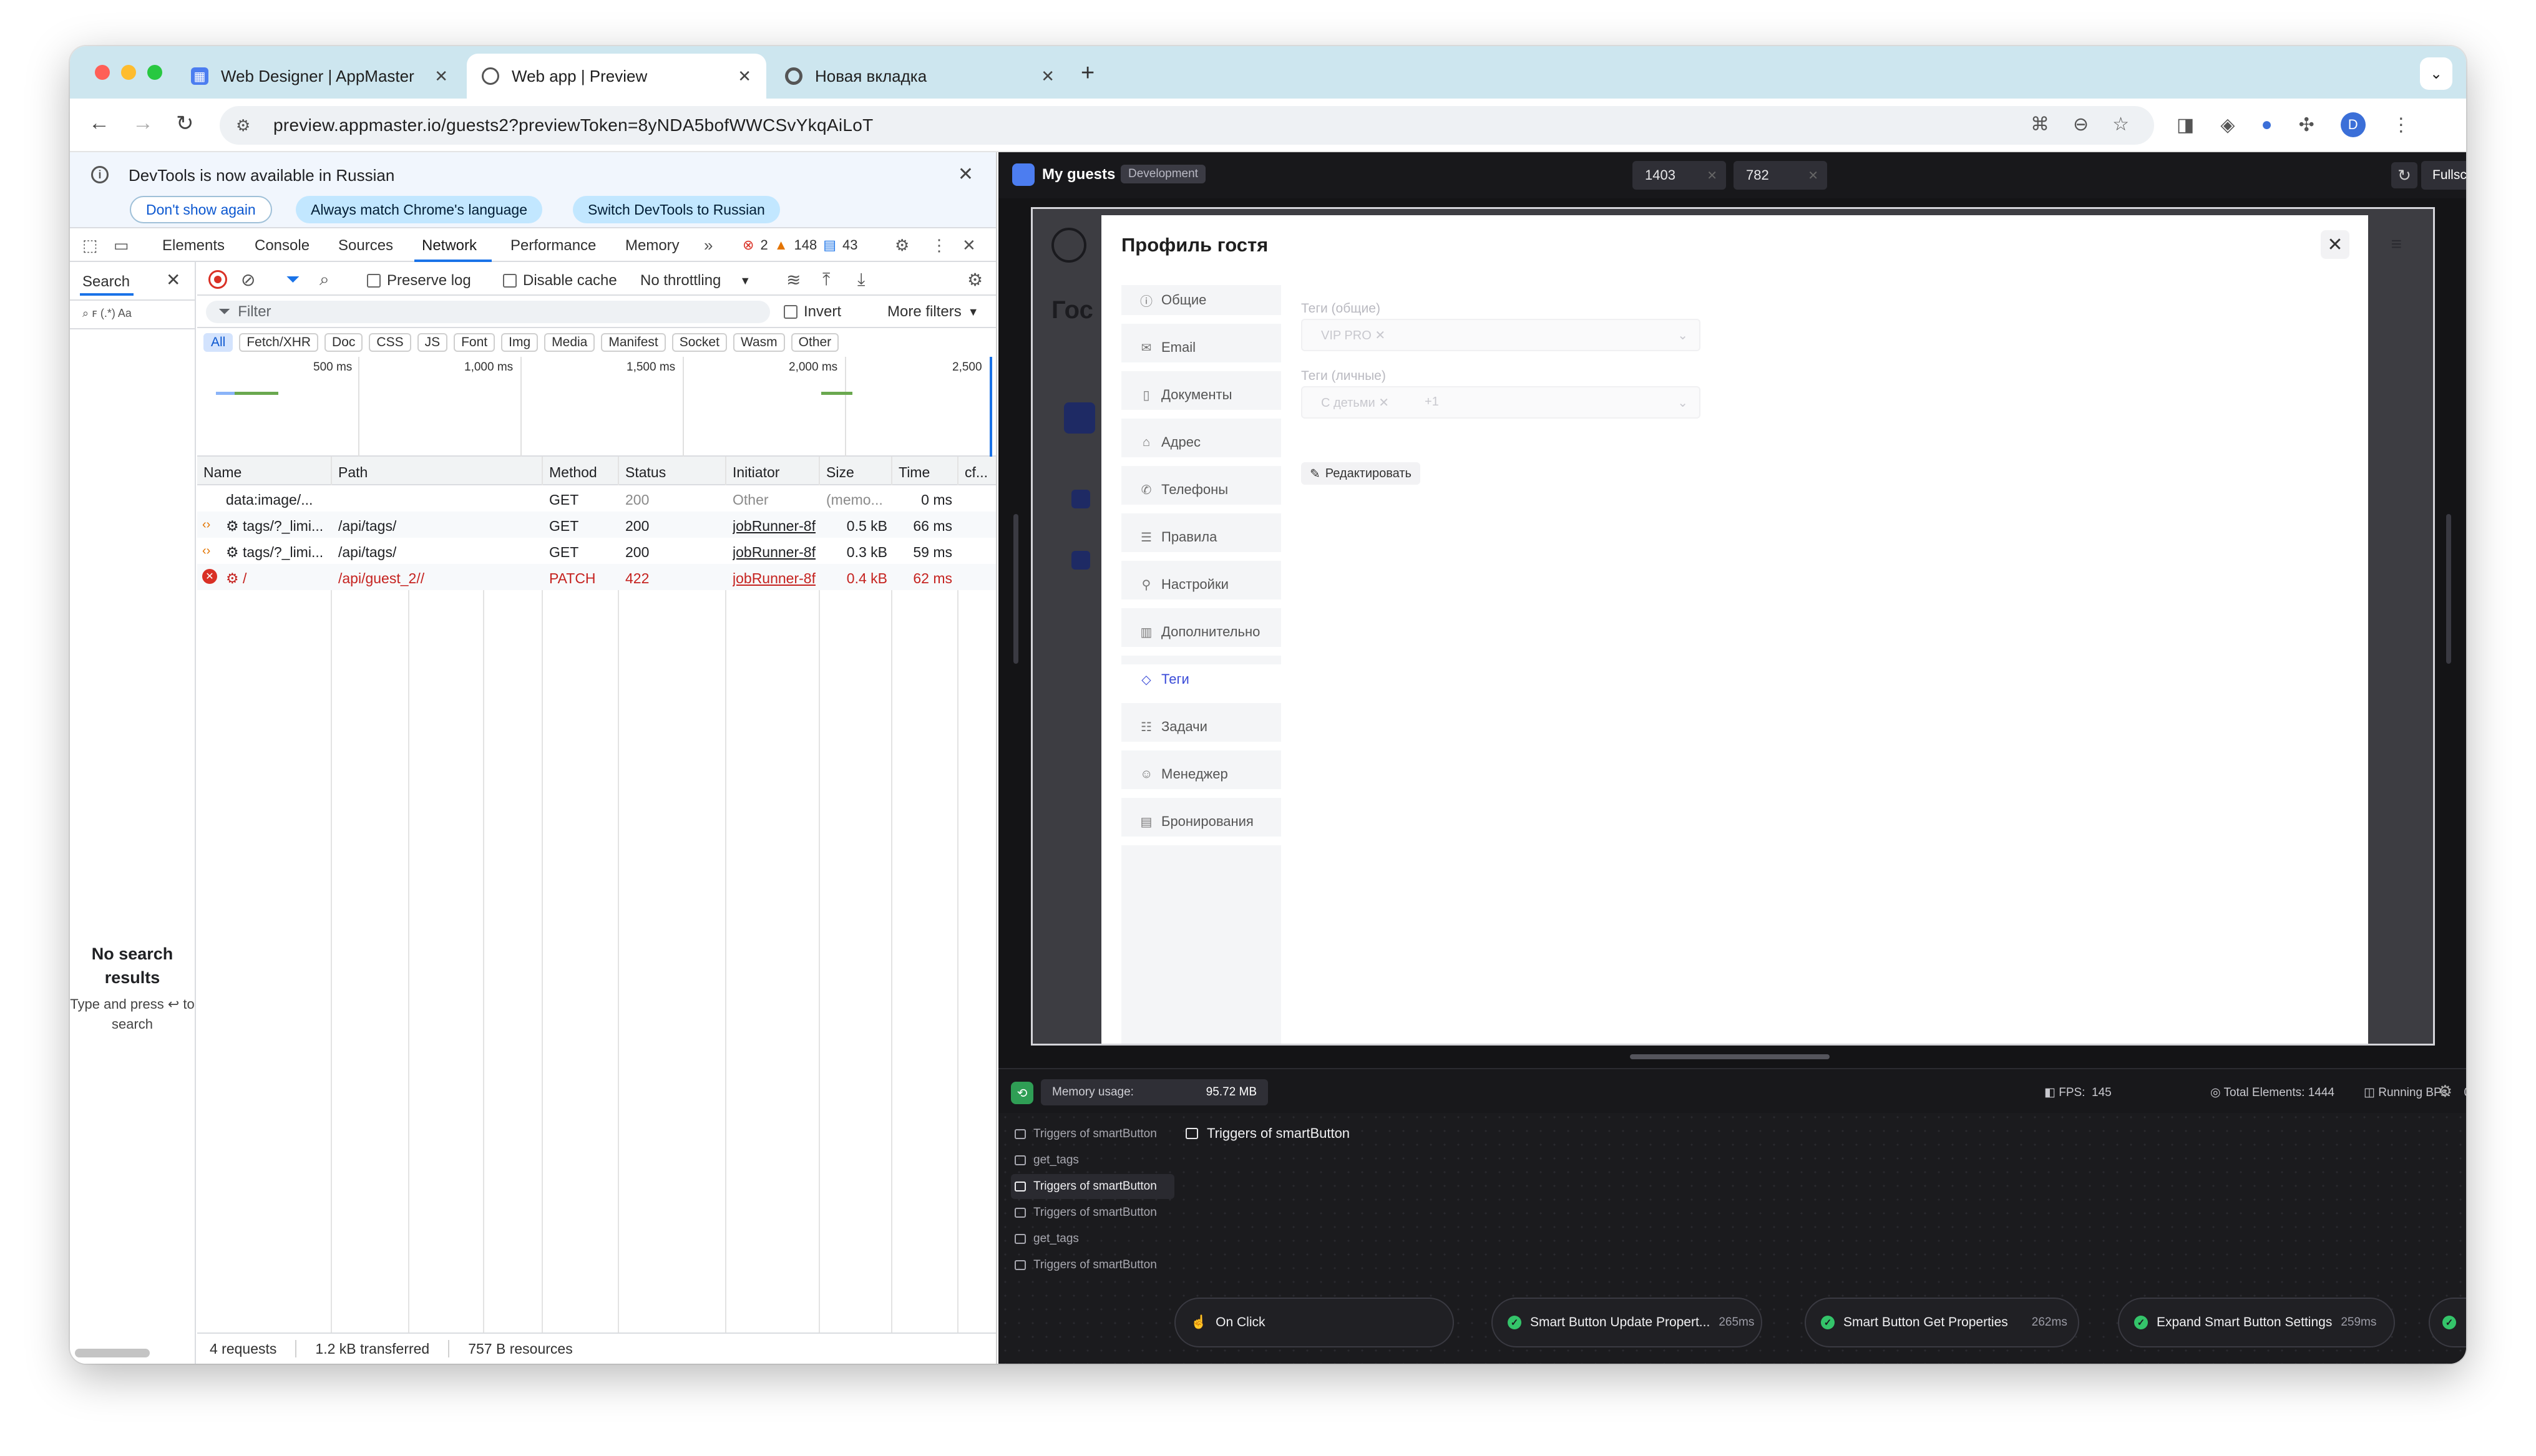  What do you see at coordinates (1314, 1322) in the screenshot?
I see `flow-node-on-click: ☝ On Click` at bounding box center [1314, 1322].